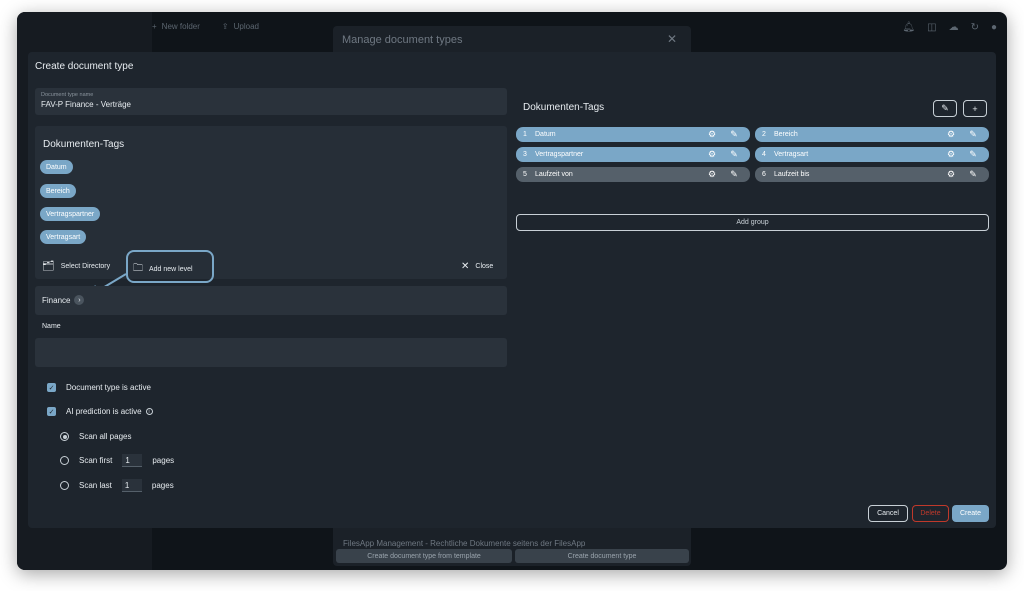  I want to click on name-label: Name, so click(51, 326).